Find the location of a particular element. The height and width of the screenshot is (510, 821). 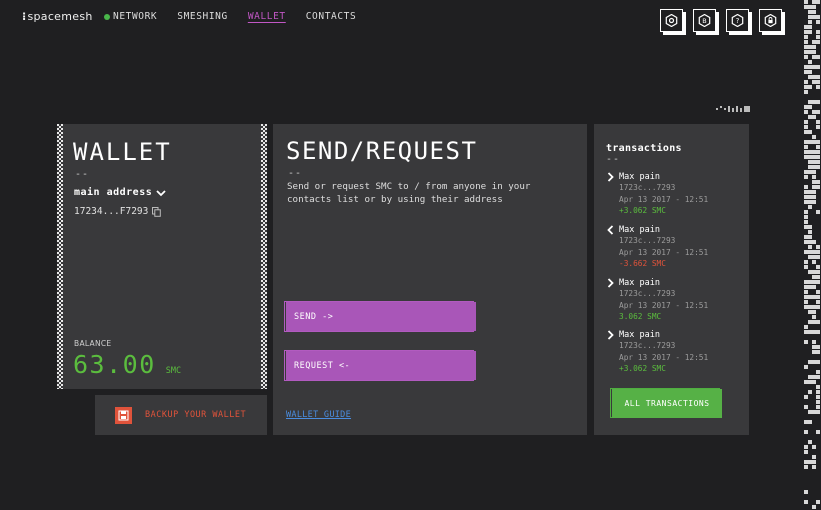

wallet-guide-link: WALLET GUIDE is located at coordinates (318, 415).